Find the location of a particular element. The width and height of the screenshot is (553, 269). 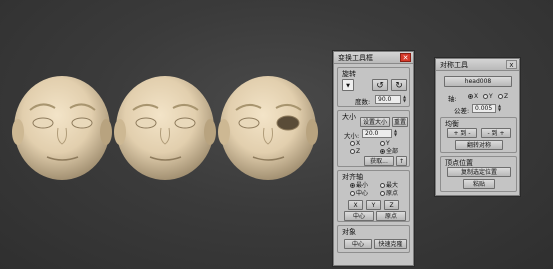

close-icon: x is located at coordinates (511, 64).